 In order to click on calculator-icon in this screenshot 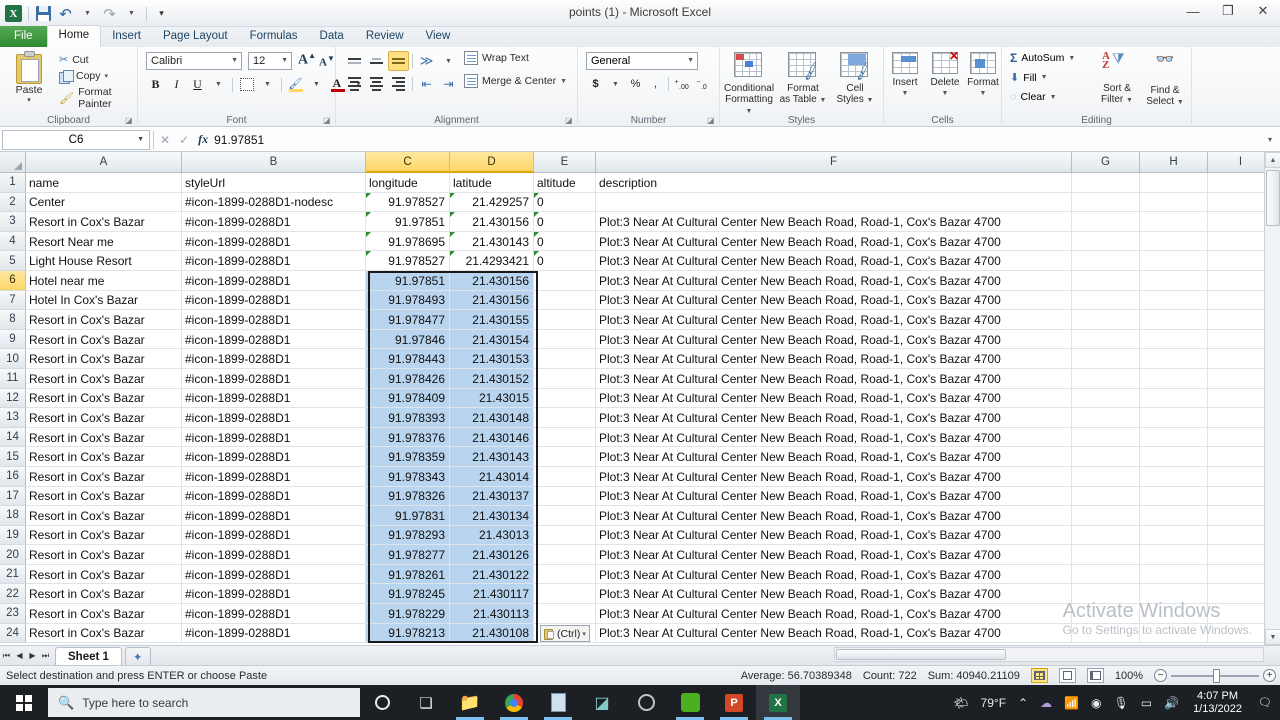, I will do `click(558, 702)`.